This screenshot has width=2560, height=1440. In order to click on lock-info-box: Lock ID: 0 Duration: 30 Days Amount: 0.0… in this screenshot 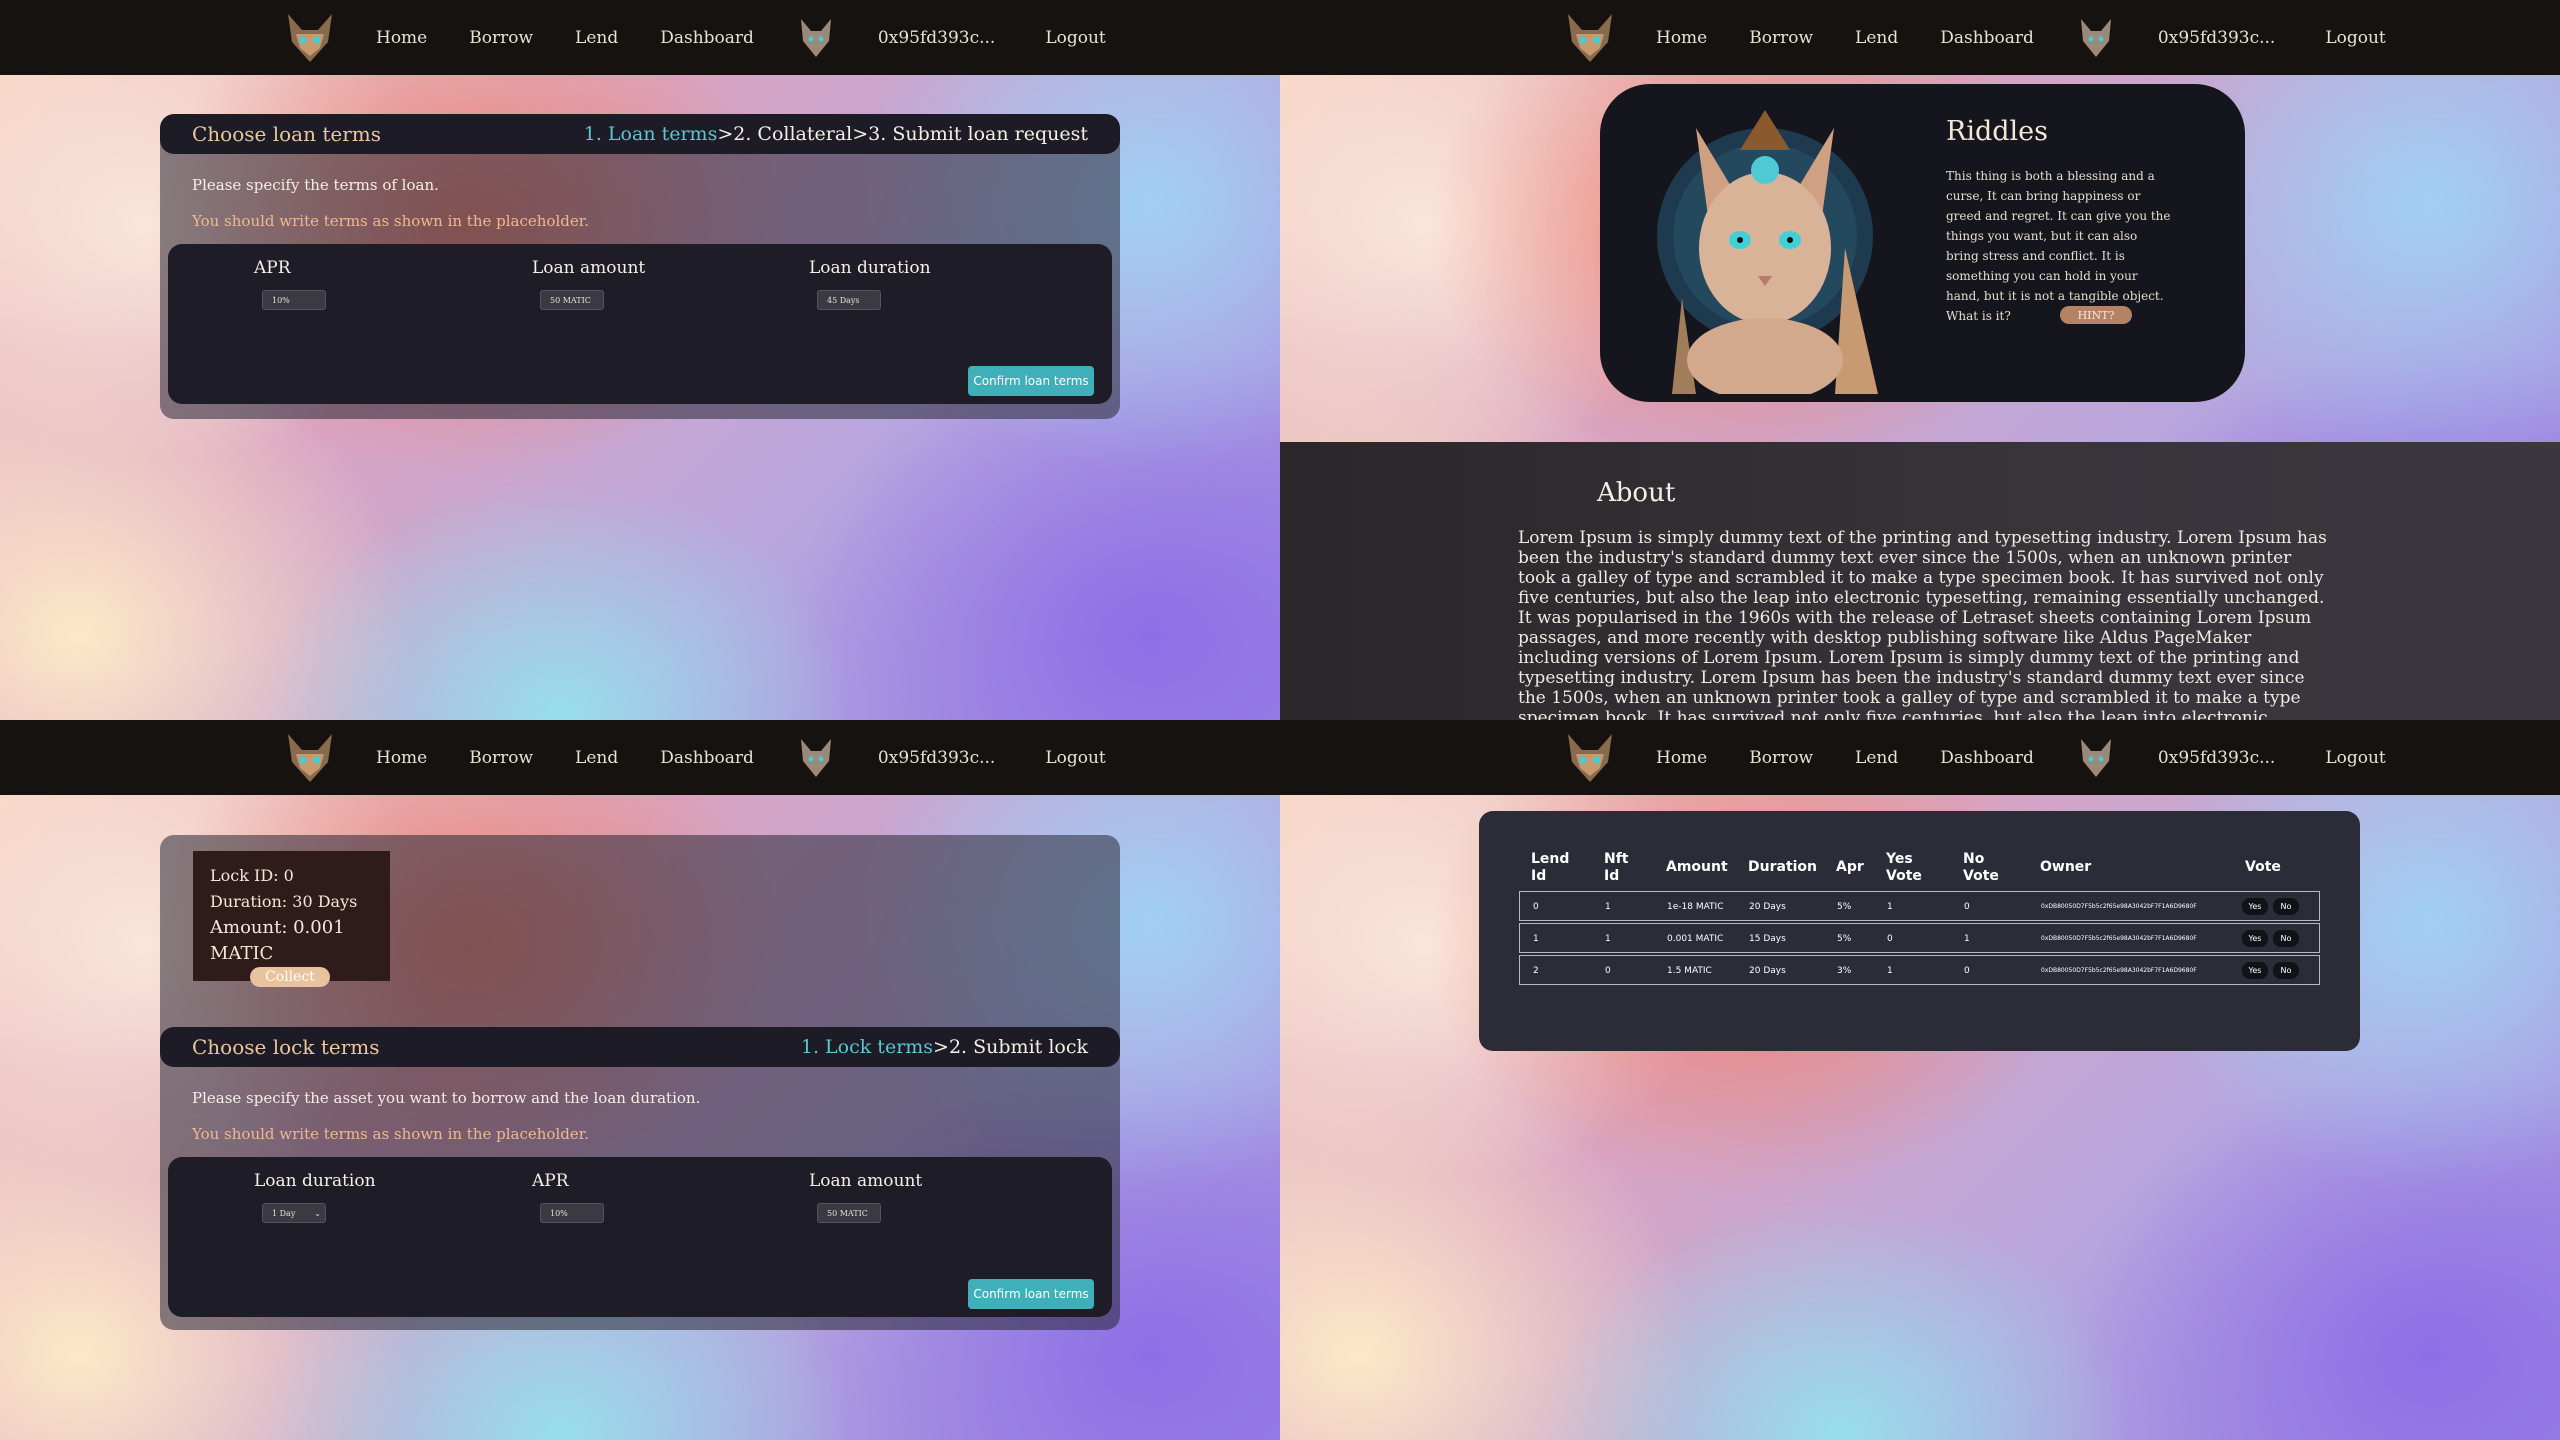, I will do `click(291, 919)`.